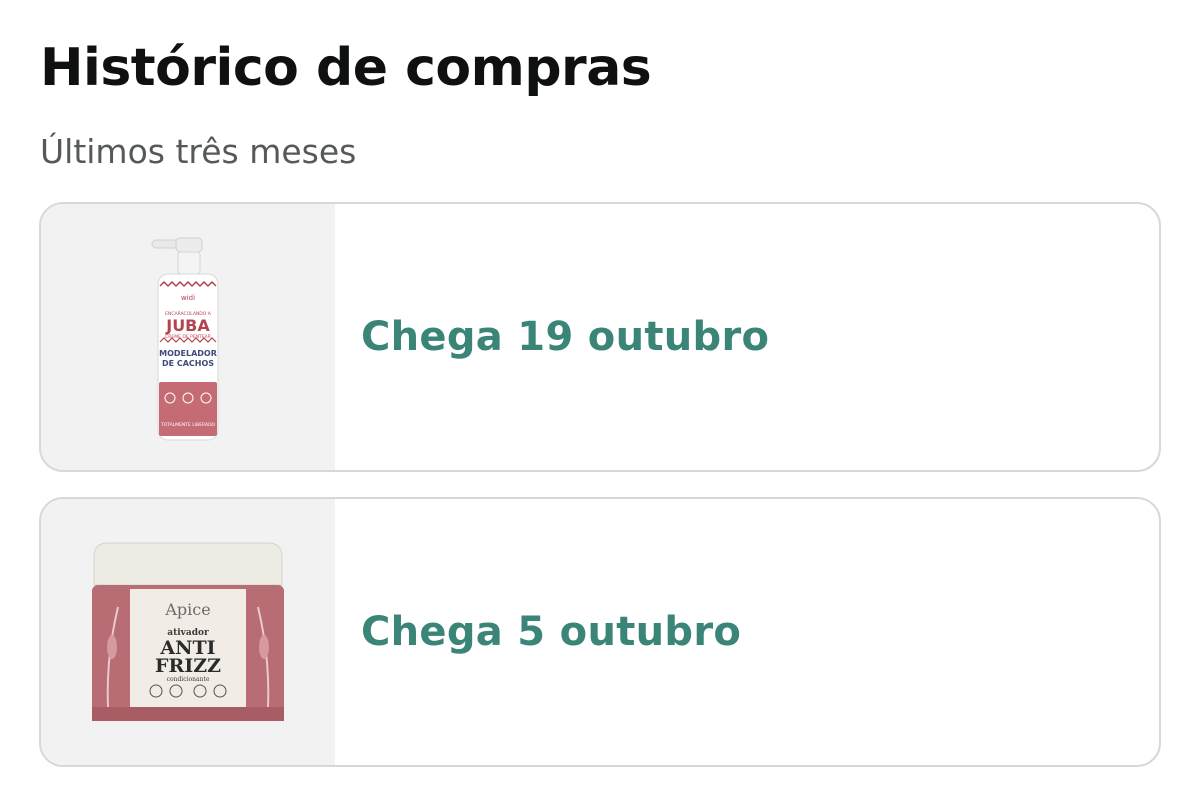 Image resolution: width=1200 pixels, height=785 pixels. What do you see at coordinates (188, 679) in the screenshot?
I see `label-sub: condicionante` at bounding box center [188, 679].